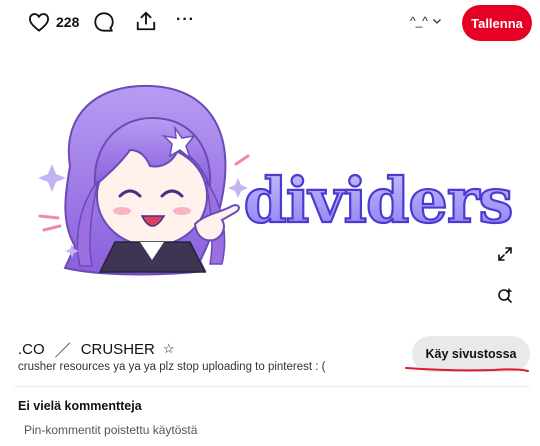  Describe the element at coordinates (80, 406) in the screenshot. I see `comments-heading: Ei vielä kommentteja` at that location.